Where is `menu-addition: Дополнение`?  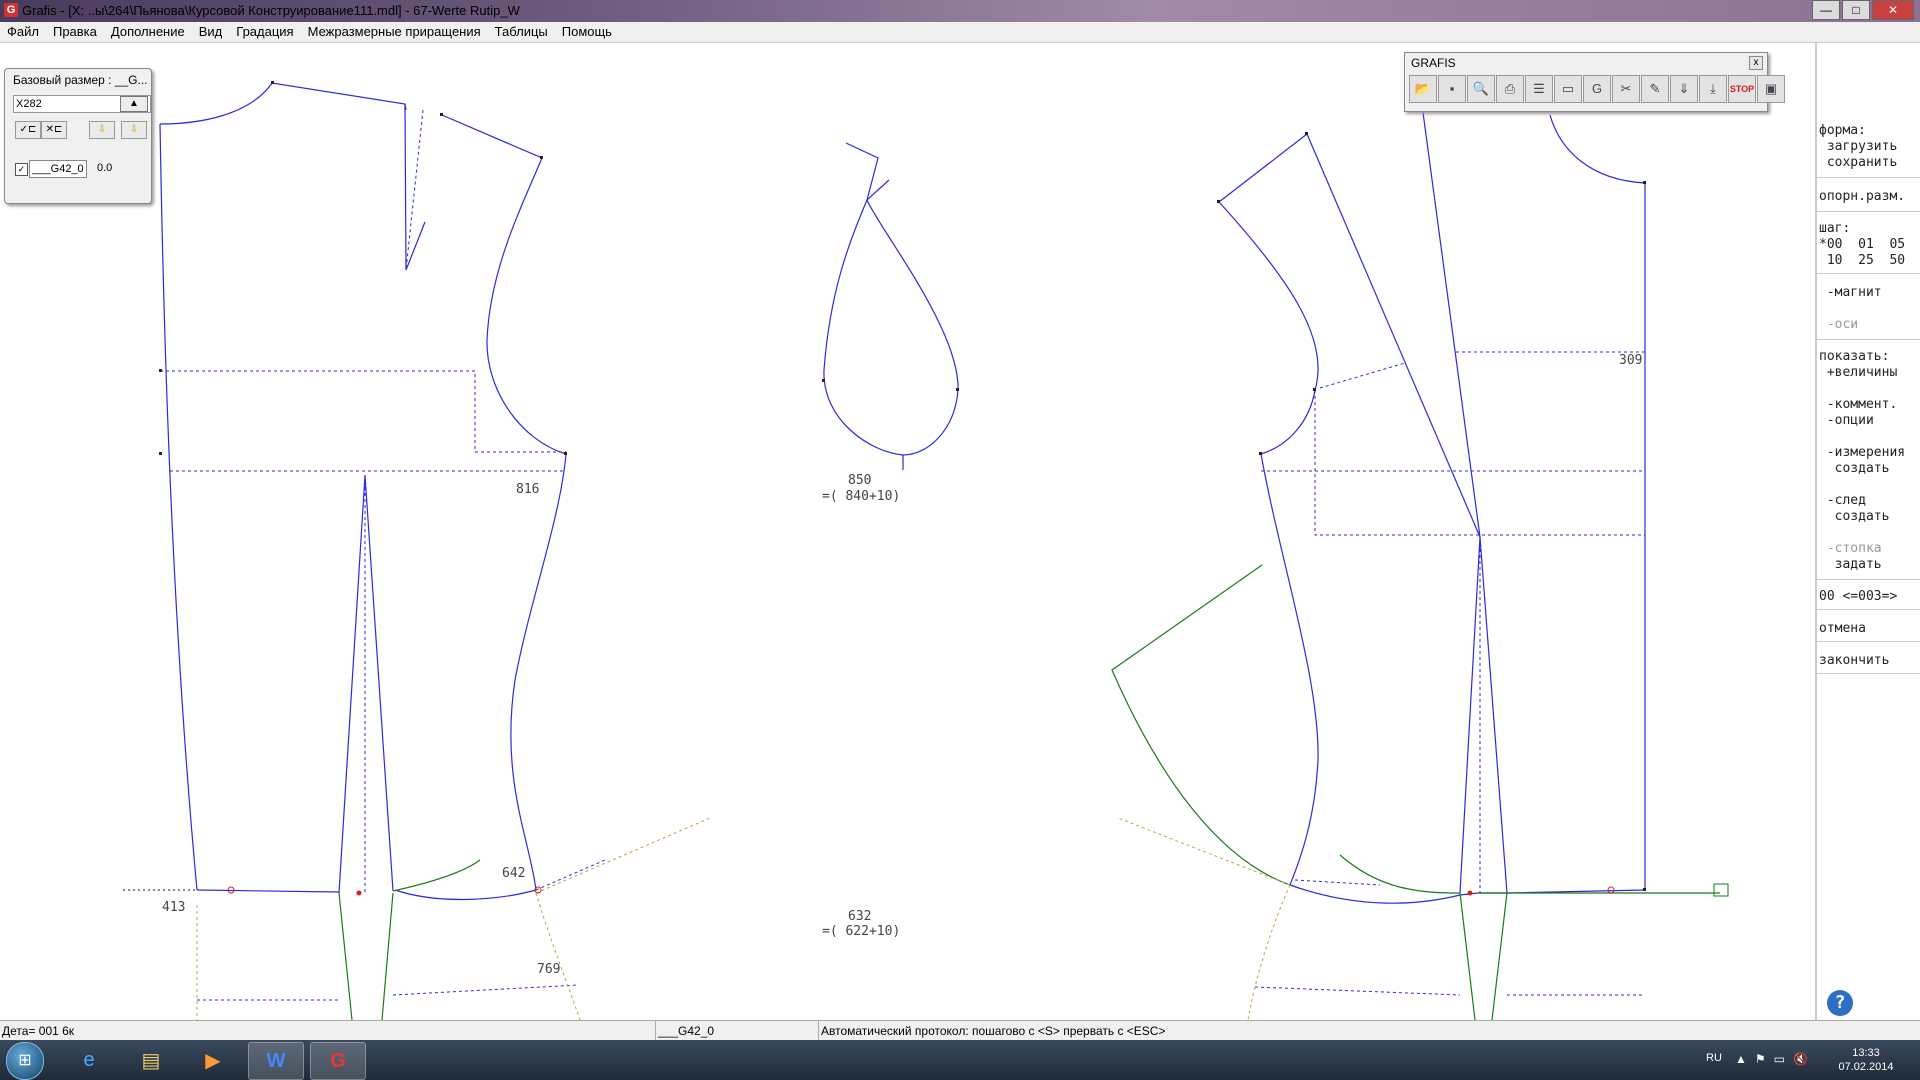 menu-addition: Дополнение is located at coordinates (148, 32).